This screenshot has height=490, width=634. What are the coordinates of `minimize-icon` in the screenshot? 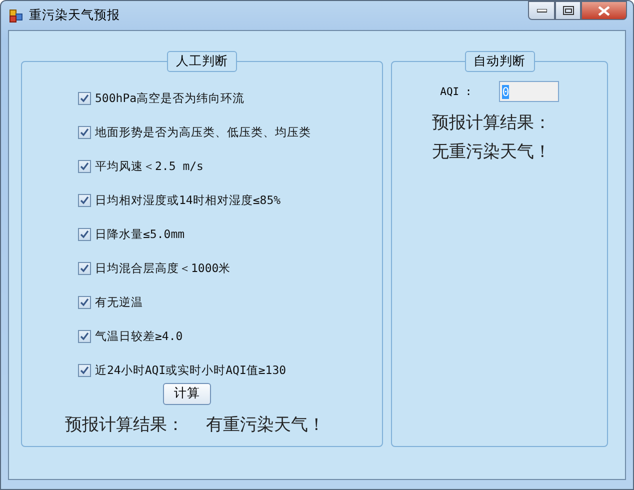 It's located at (541, 10).